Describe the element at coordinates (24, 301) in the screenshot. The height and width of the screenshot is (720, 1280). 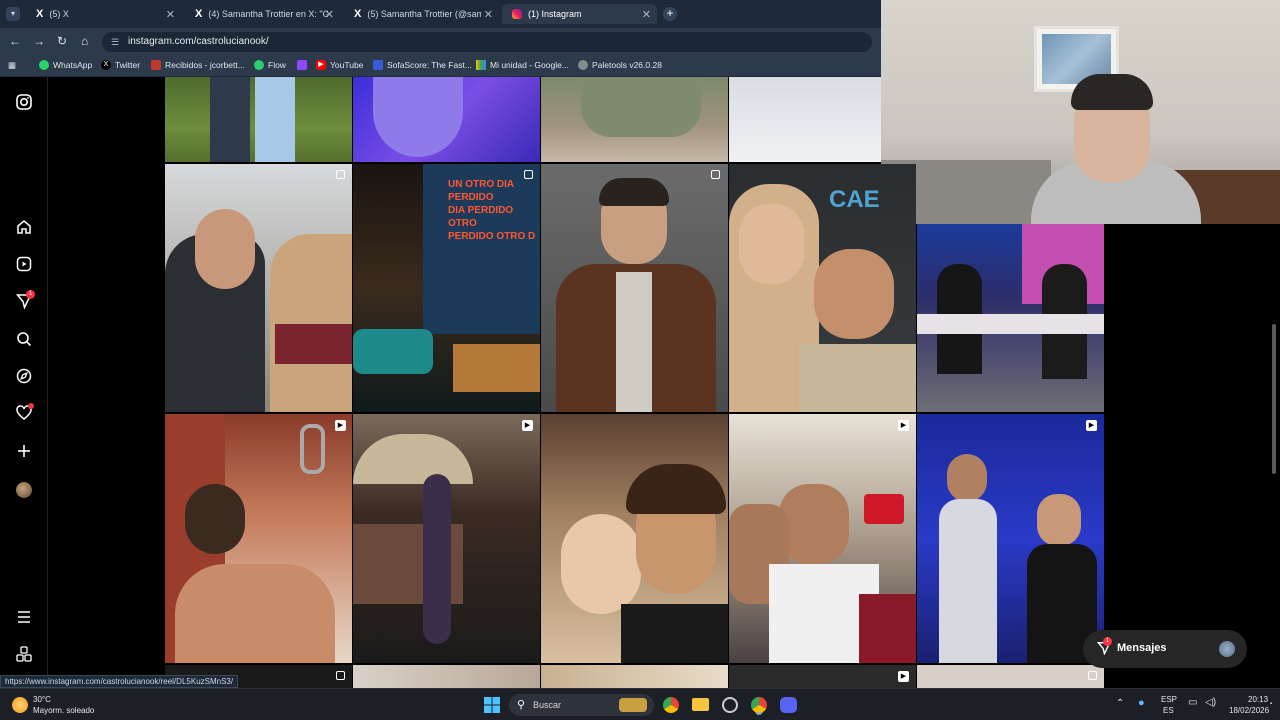
I see `direct-icon: 1` at that location.